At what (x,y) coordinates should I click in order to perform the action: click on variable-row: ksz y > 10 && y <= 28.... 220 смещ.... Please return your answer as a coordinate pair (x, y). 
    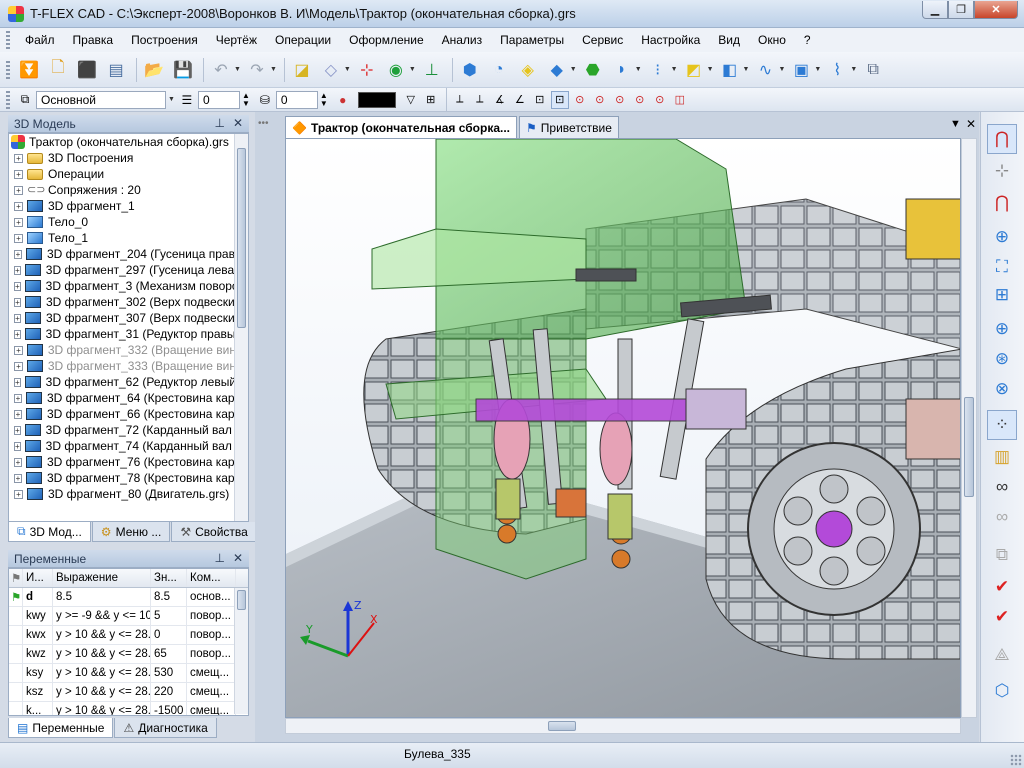
    Looking at the image, I should click on (128, 692).